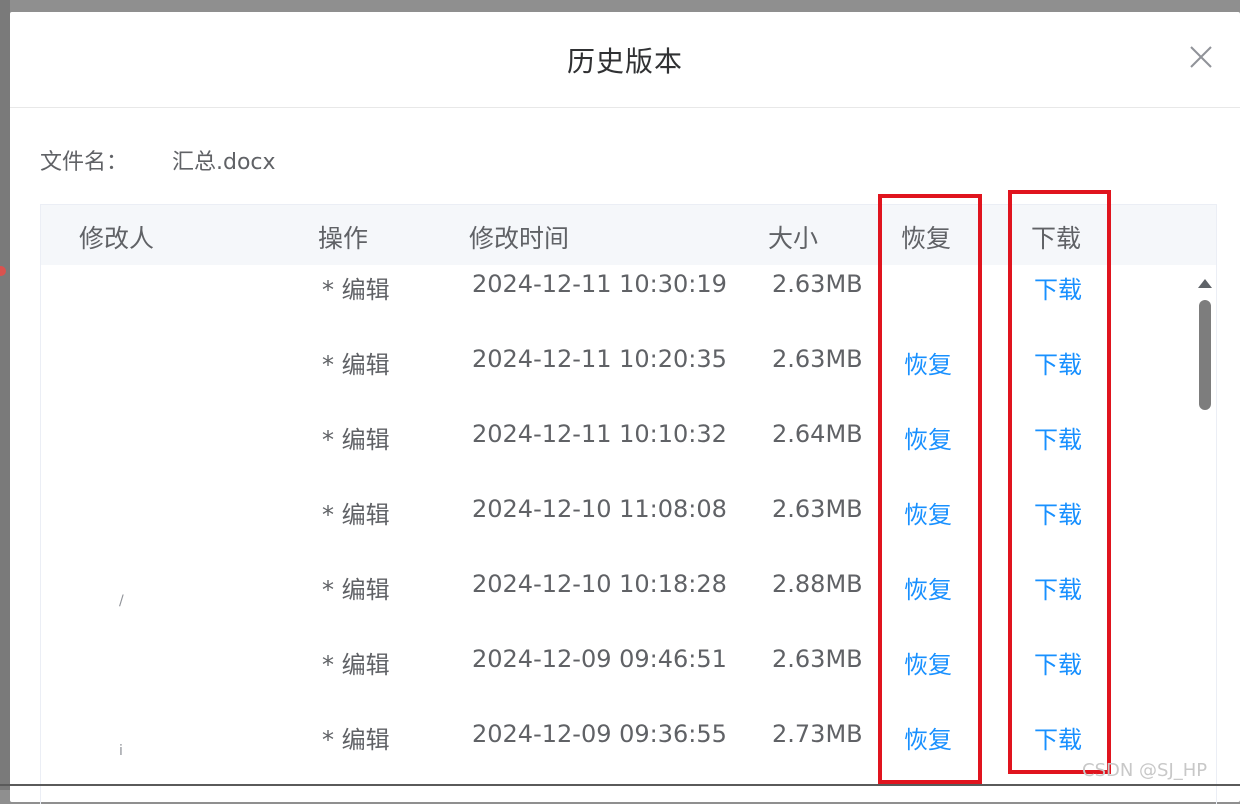 The width and height of the screenshot is (1240, 804). Describe the element at coordinates (817, 584) in the screenshot. I see `cell-size: 2.88MB` at that location.